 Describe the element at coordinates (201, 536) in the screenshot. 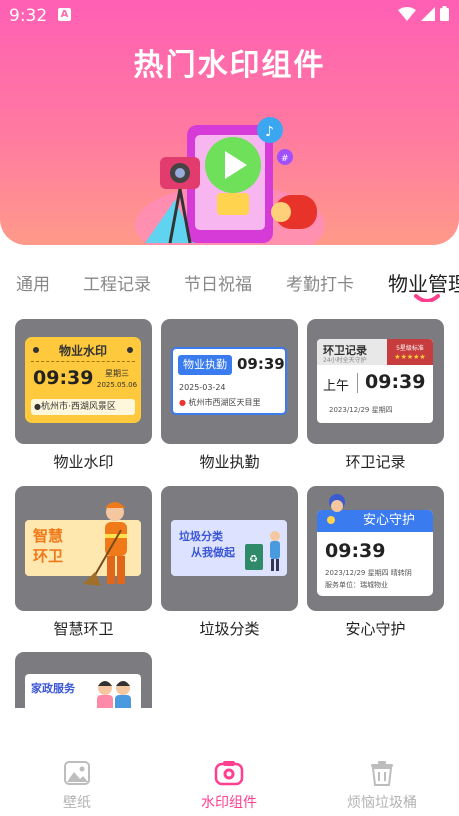

I see `preview-line: 垃圾分类` at that location.